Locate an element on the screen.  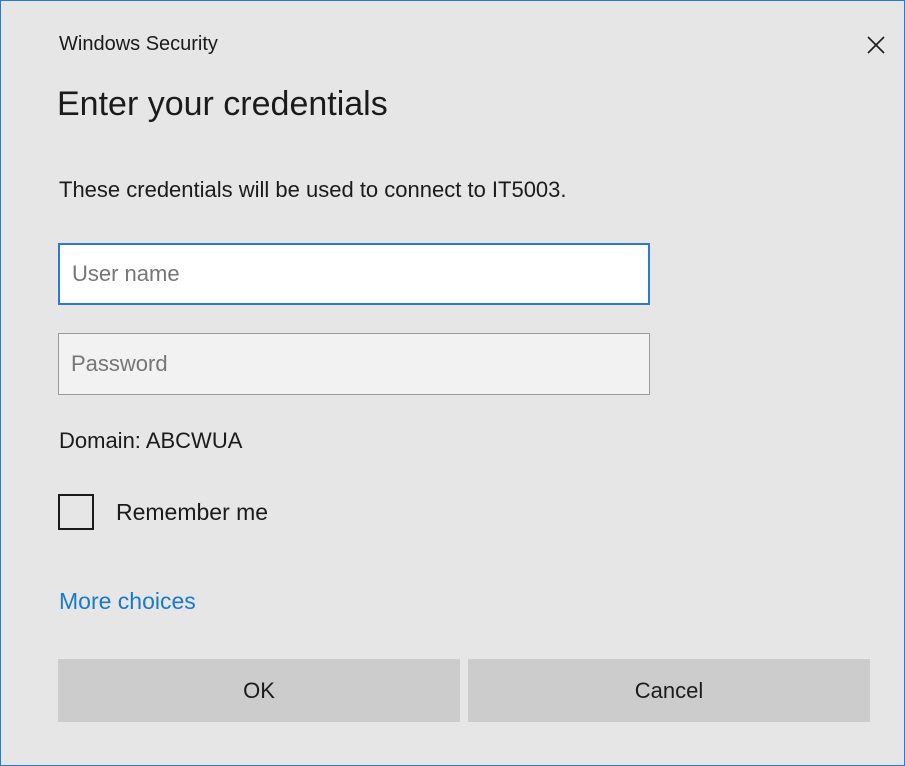
window-title: Windows Security is located at coordinates (138, 44).